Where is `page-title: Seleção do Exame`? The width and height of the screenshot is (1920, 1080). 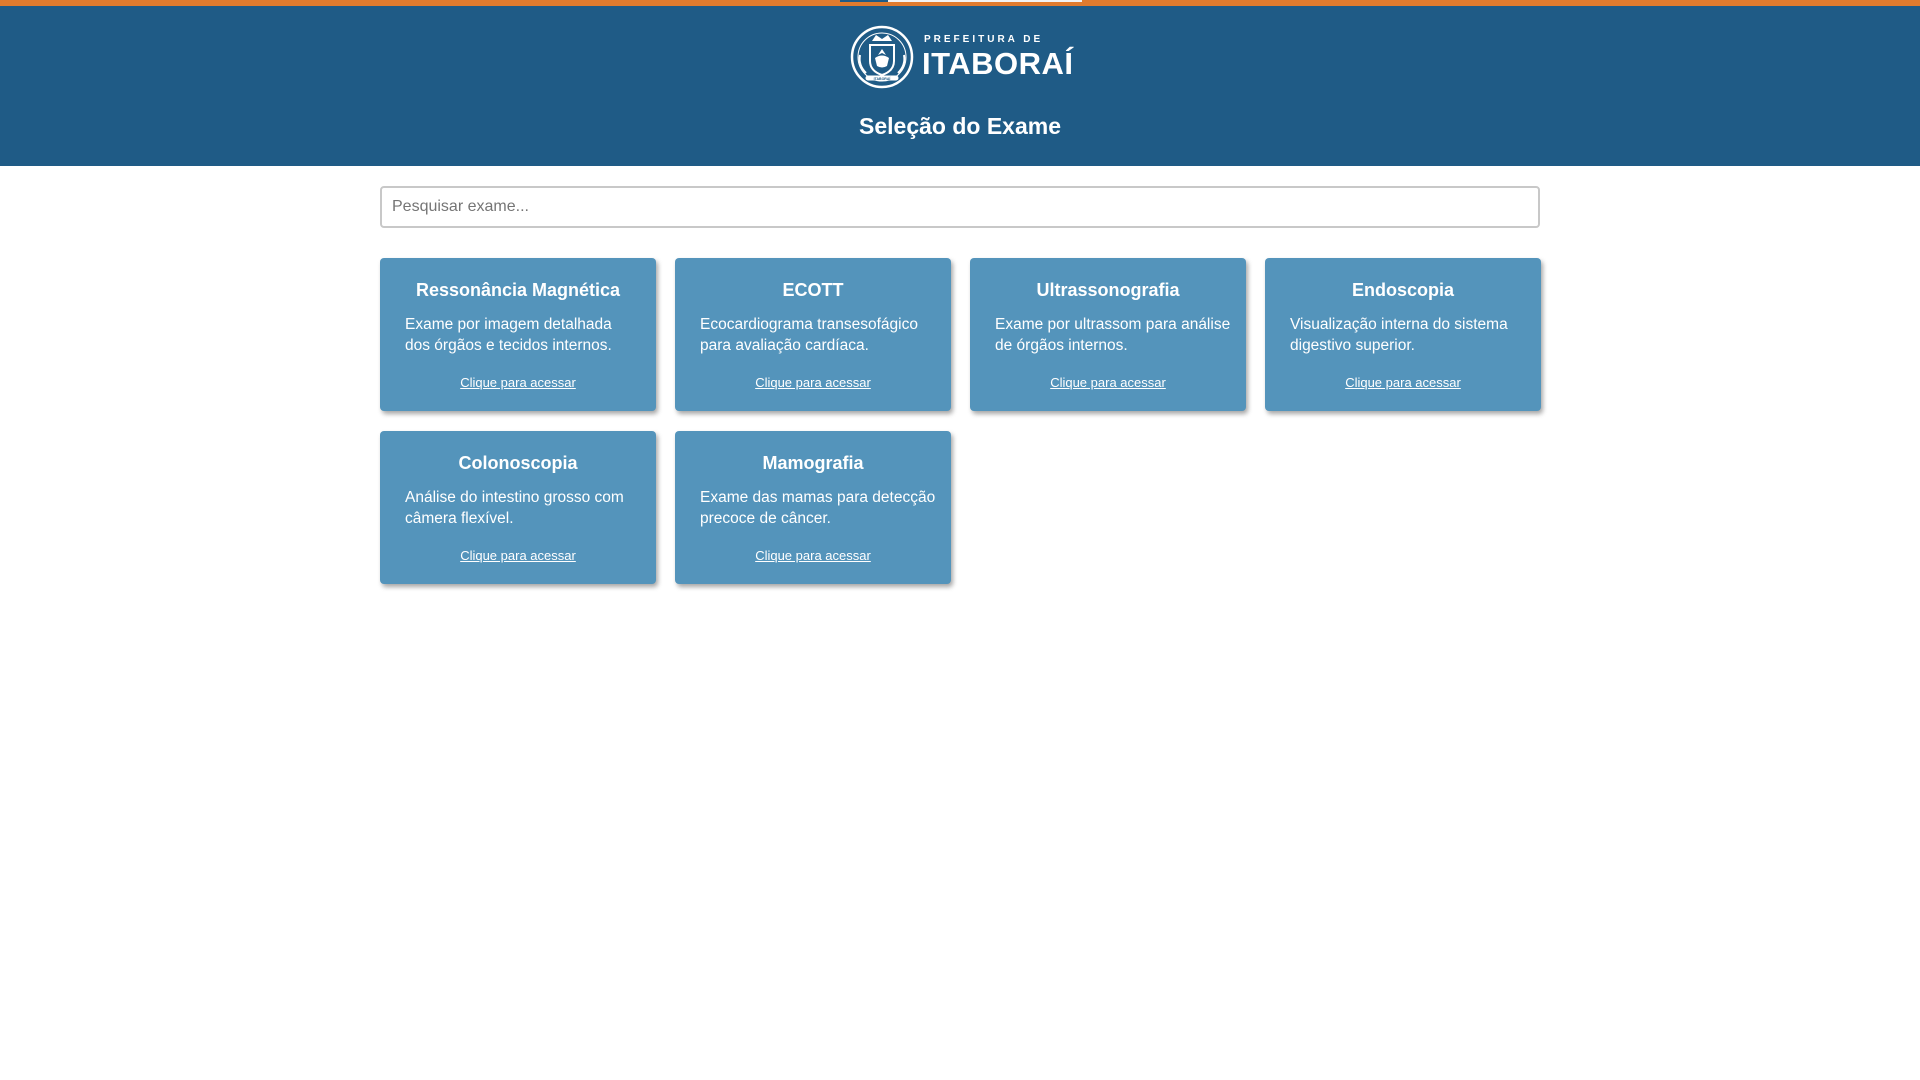
page-title: Seleção do Exame is located at coordinates (960, 126).